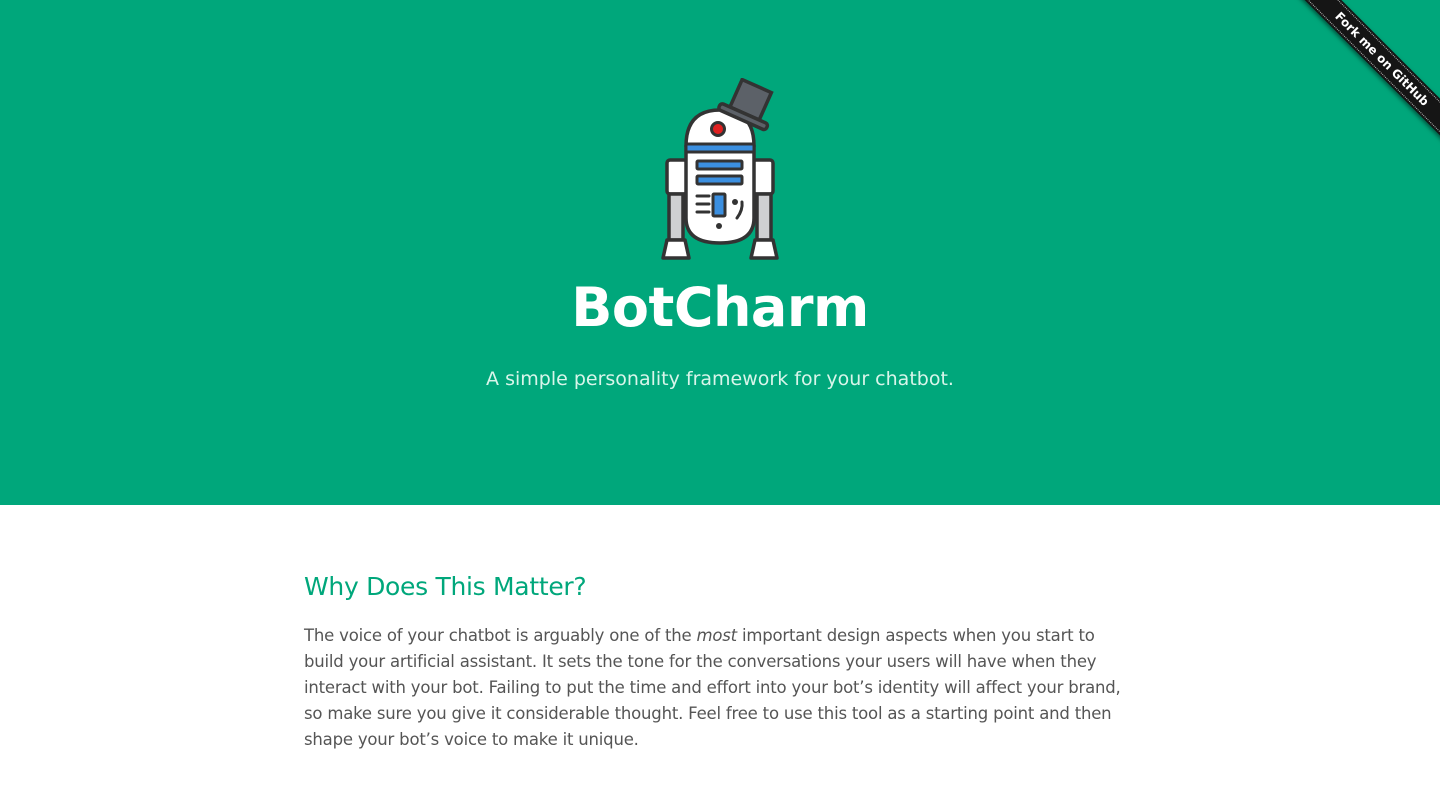 Image resolution: width=1440 pixels, height=792 pixels. Describe the element at coordinates (717, 635) in the screenshot. I see `paragraph-emphasis: most` at that location.